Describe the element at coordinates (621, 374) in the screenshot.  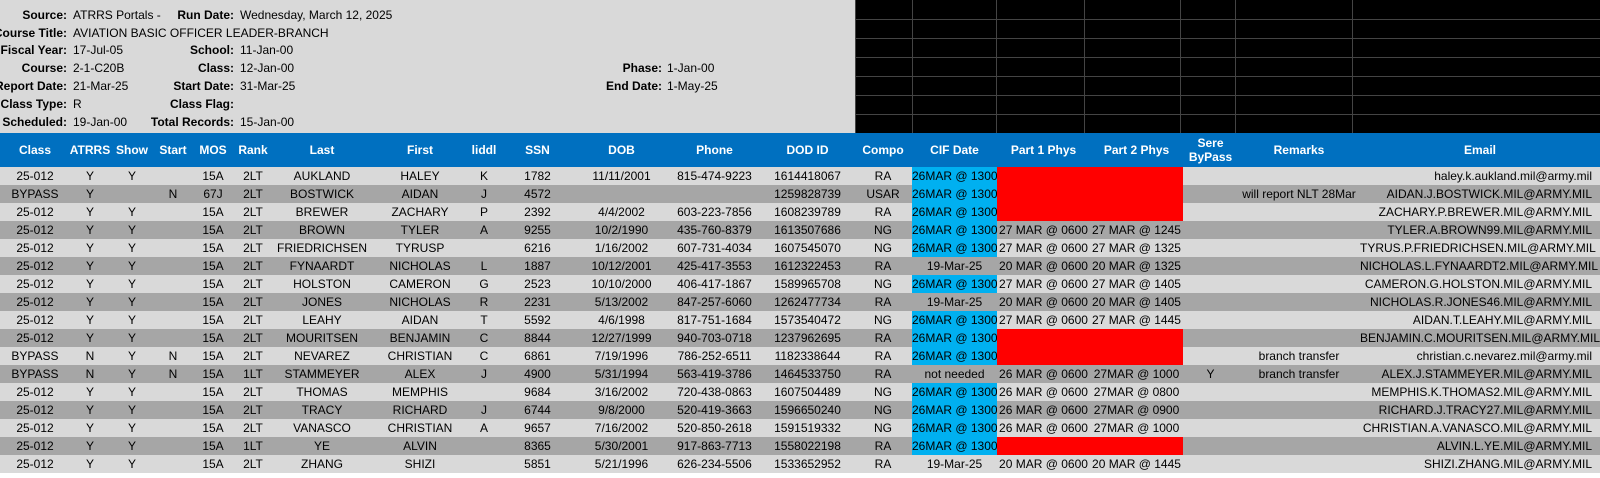
I see `cell-dob: 5/31/1994` at that location.